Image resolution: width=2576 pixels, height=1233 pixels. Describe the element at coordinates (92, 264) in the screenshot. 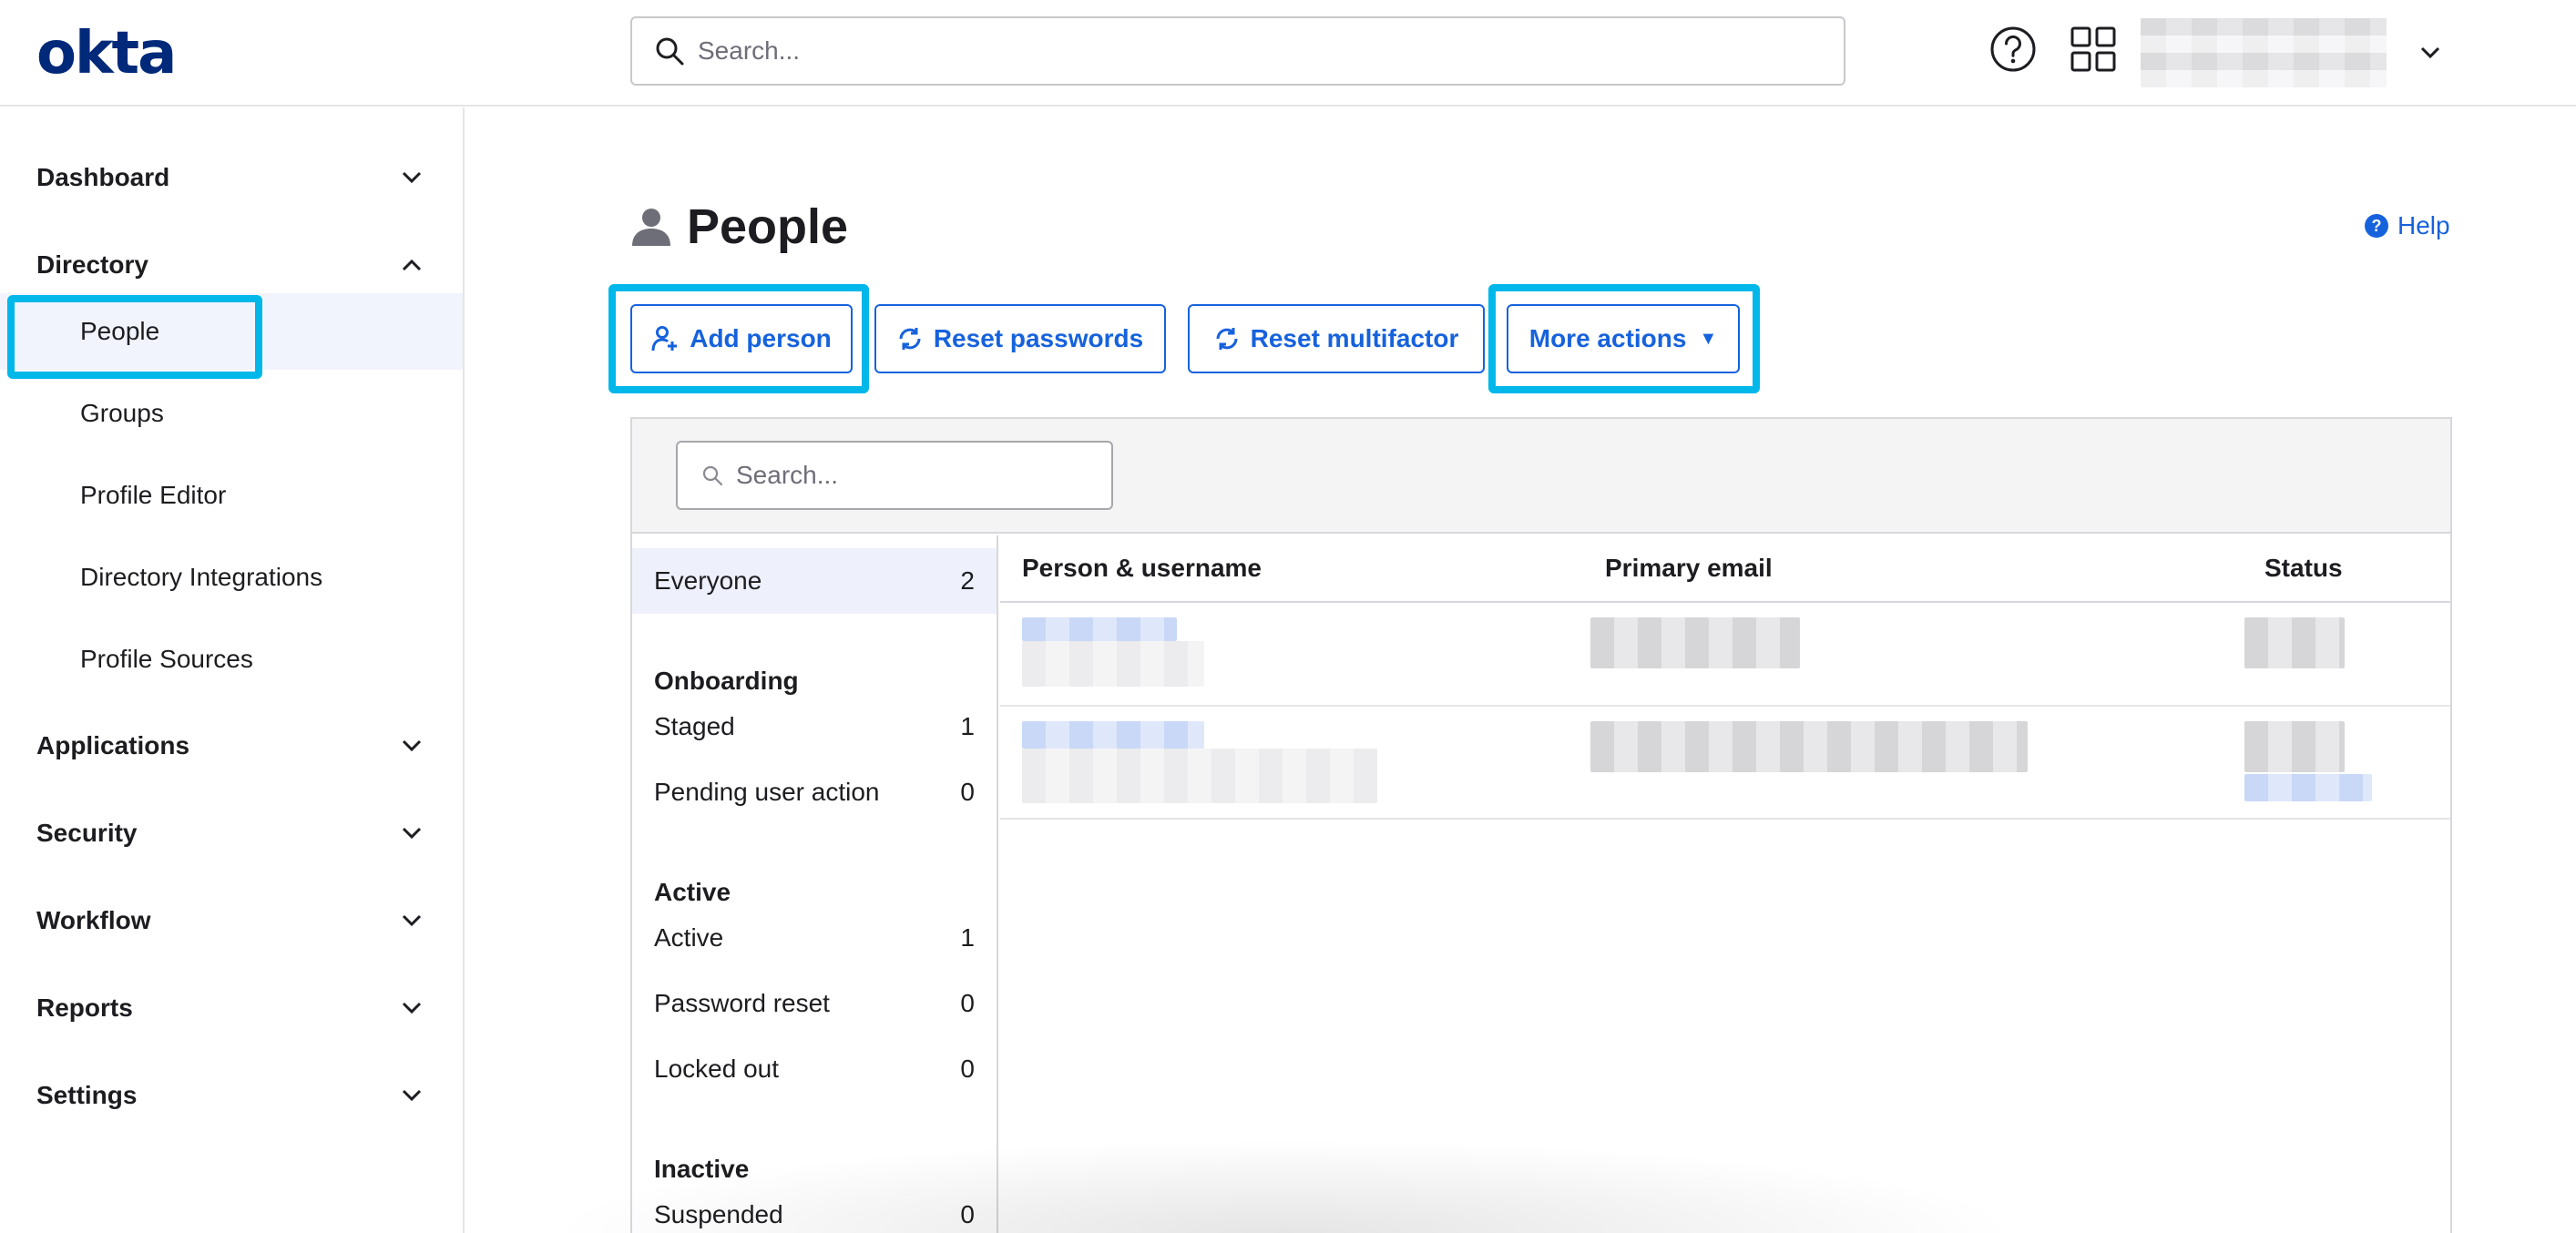

I see `sidebar-section-label: Directory` at that location.